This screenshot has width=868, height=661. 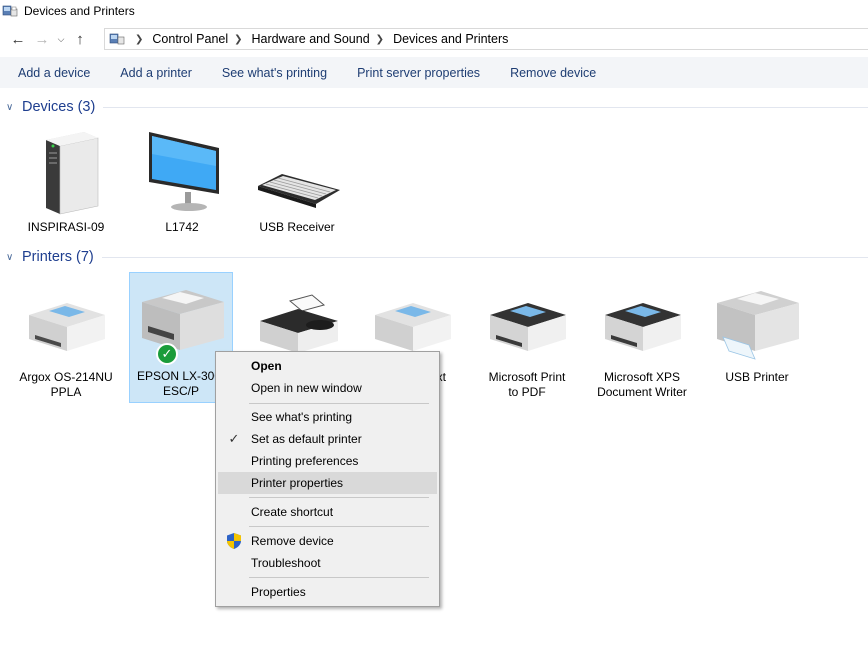 I want to click on forward-arrow-icon: →, so click(x=42, y=39).